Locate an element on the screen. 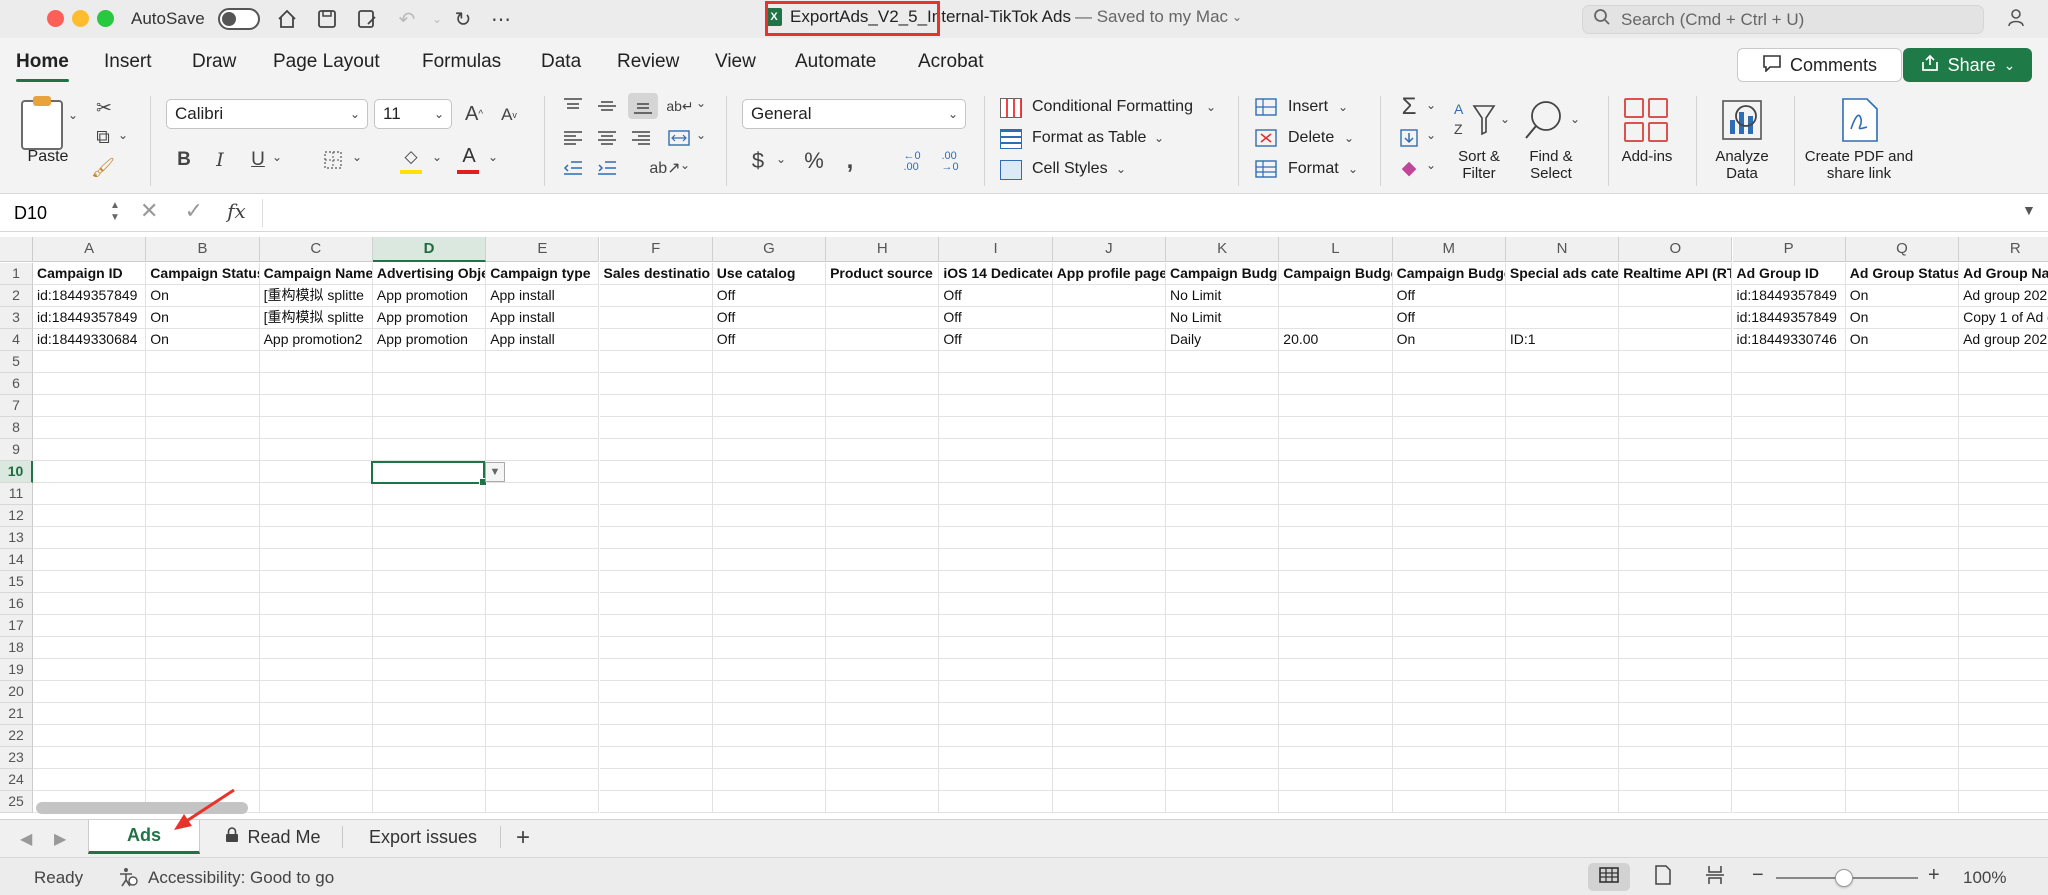  cell-l12 is located at coordinates (1336, 516).